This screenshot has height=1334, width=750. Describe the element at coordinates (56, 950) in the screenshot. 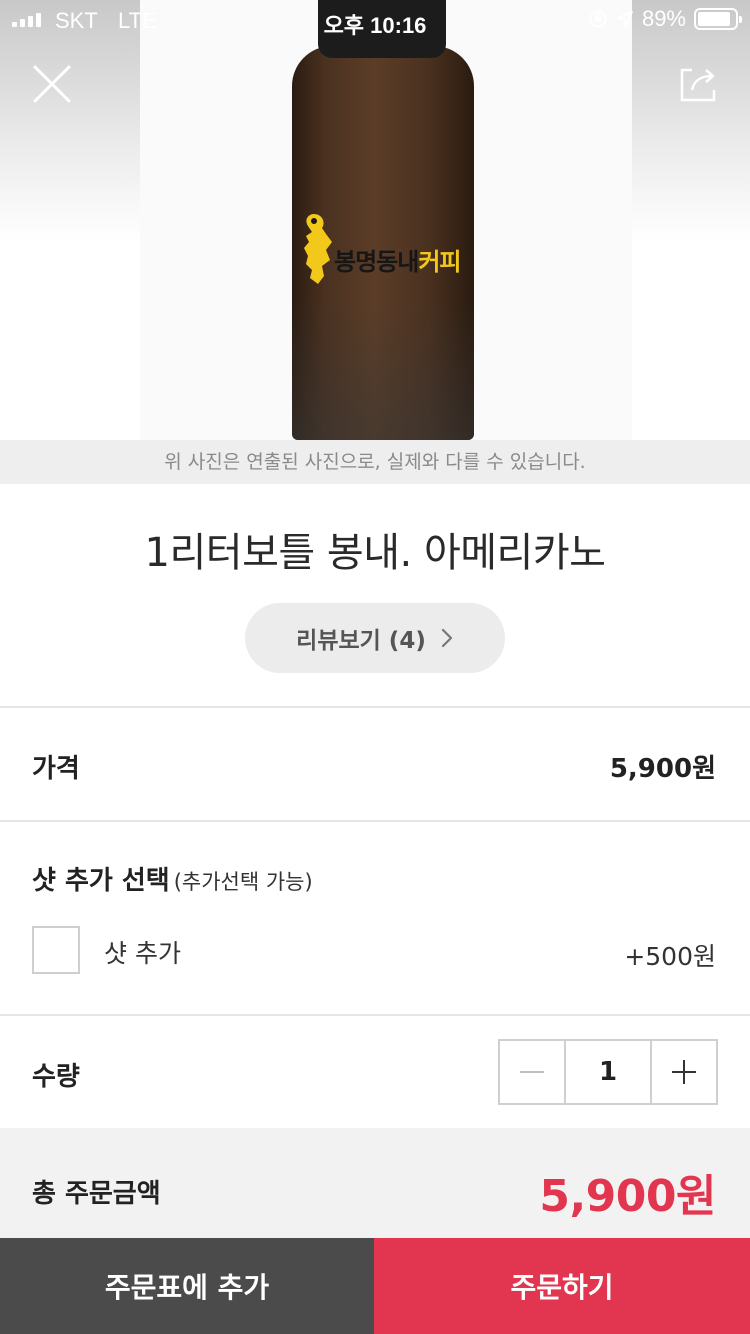

I see `option-checkbox-shot` at that location.